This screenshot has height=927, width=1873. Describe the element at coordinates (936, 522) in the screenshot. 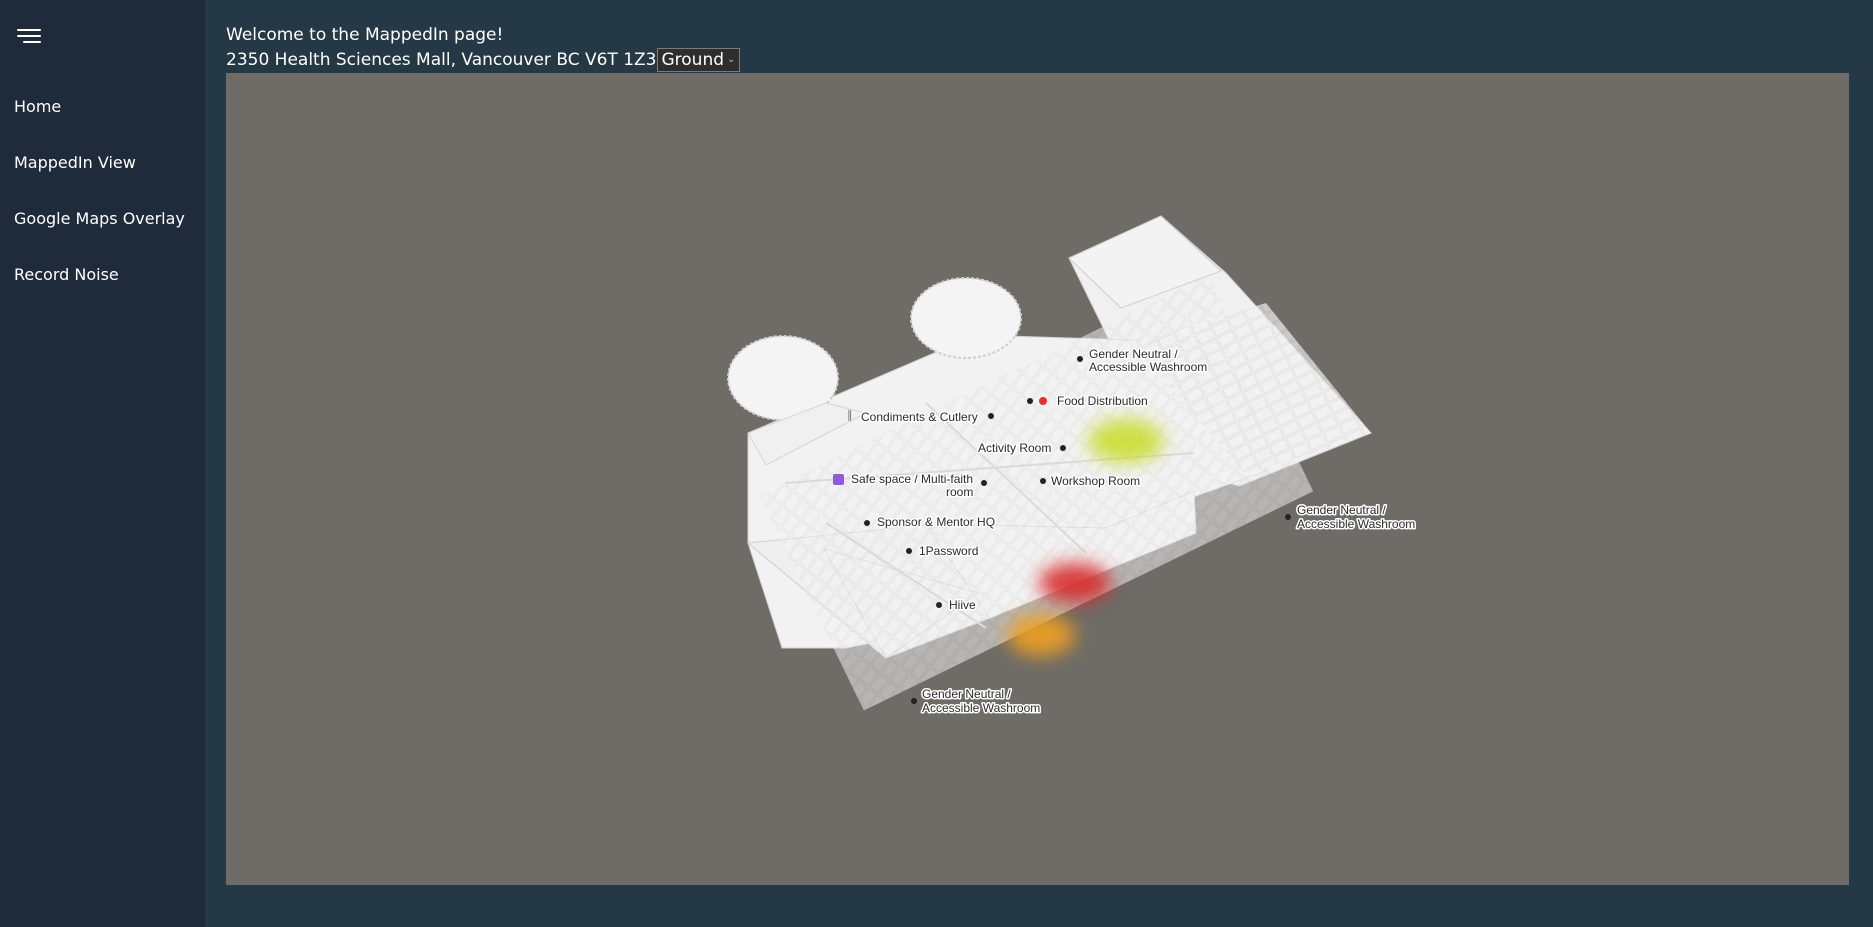

I see `label-sponsor-mentor-hq: Sponsor & Mentor HQ` at that location.